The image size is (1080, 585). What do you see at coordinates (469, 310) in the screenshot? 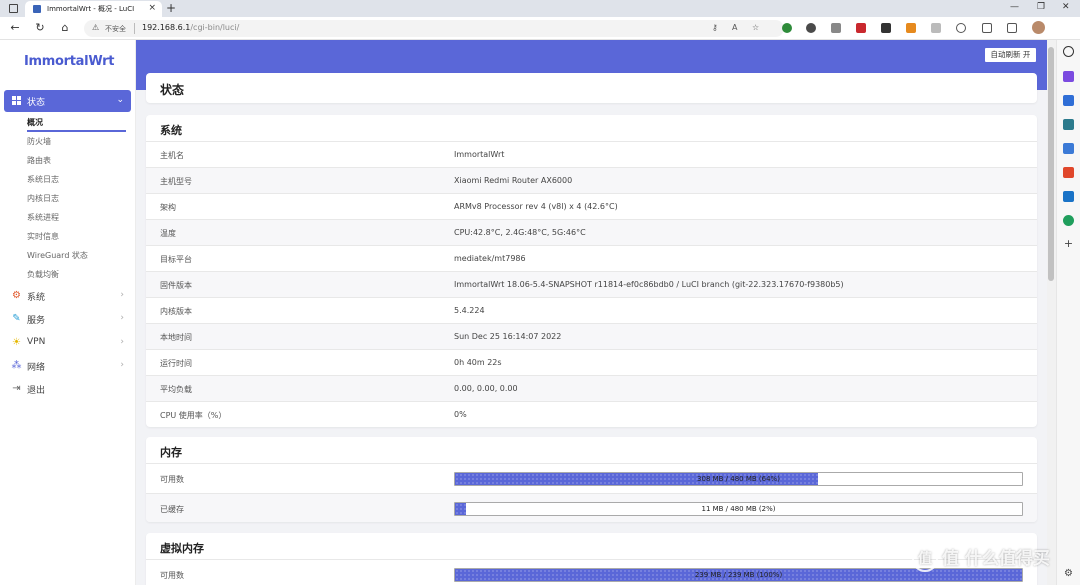
I see `system-row-value: 5.4.224` at bounding box center [469, 310].